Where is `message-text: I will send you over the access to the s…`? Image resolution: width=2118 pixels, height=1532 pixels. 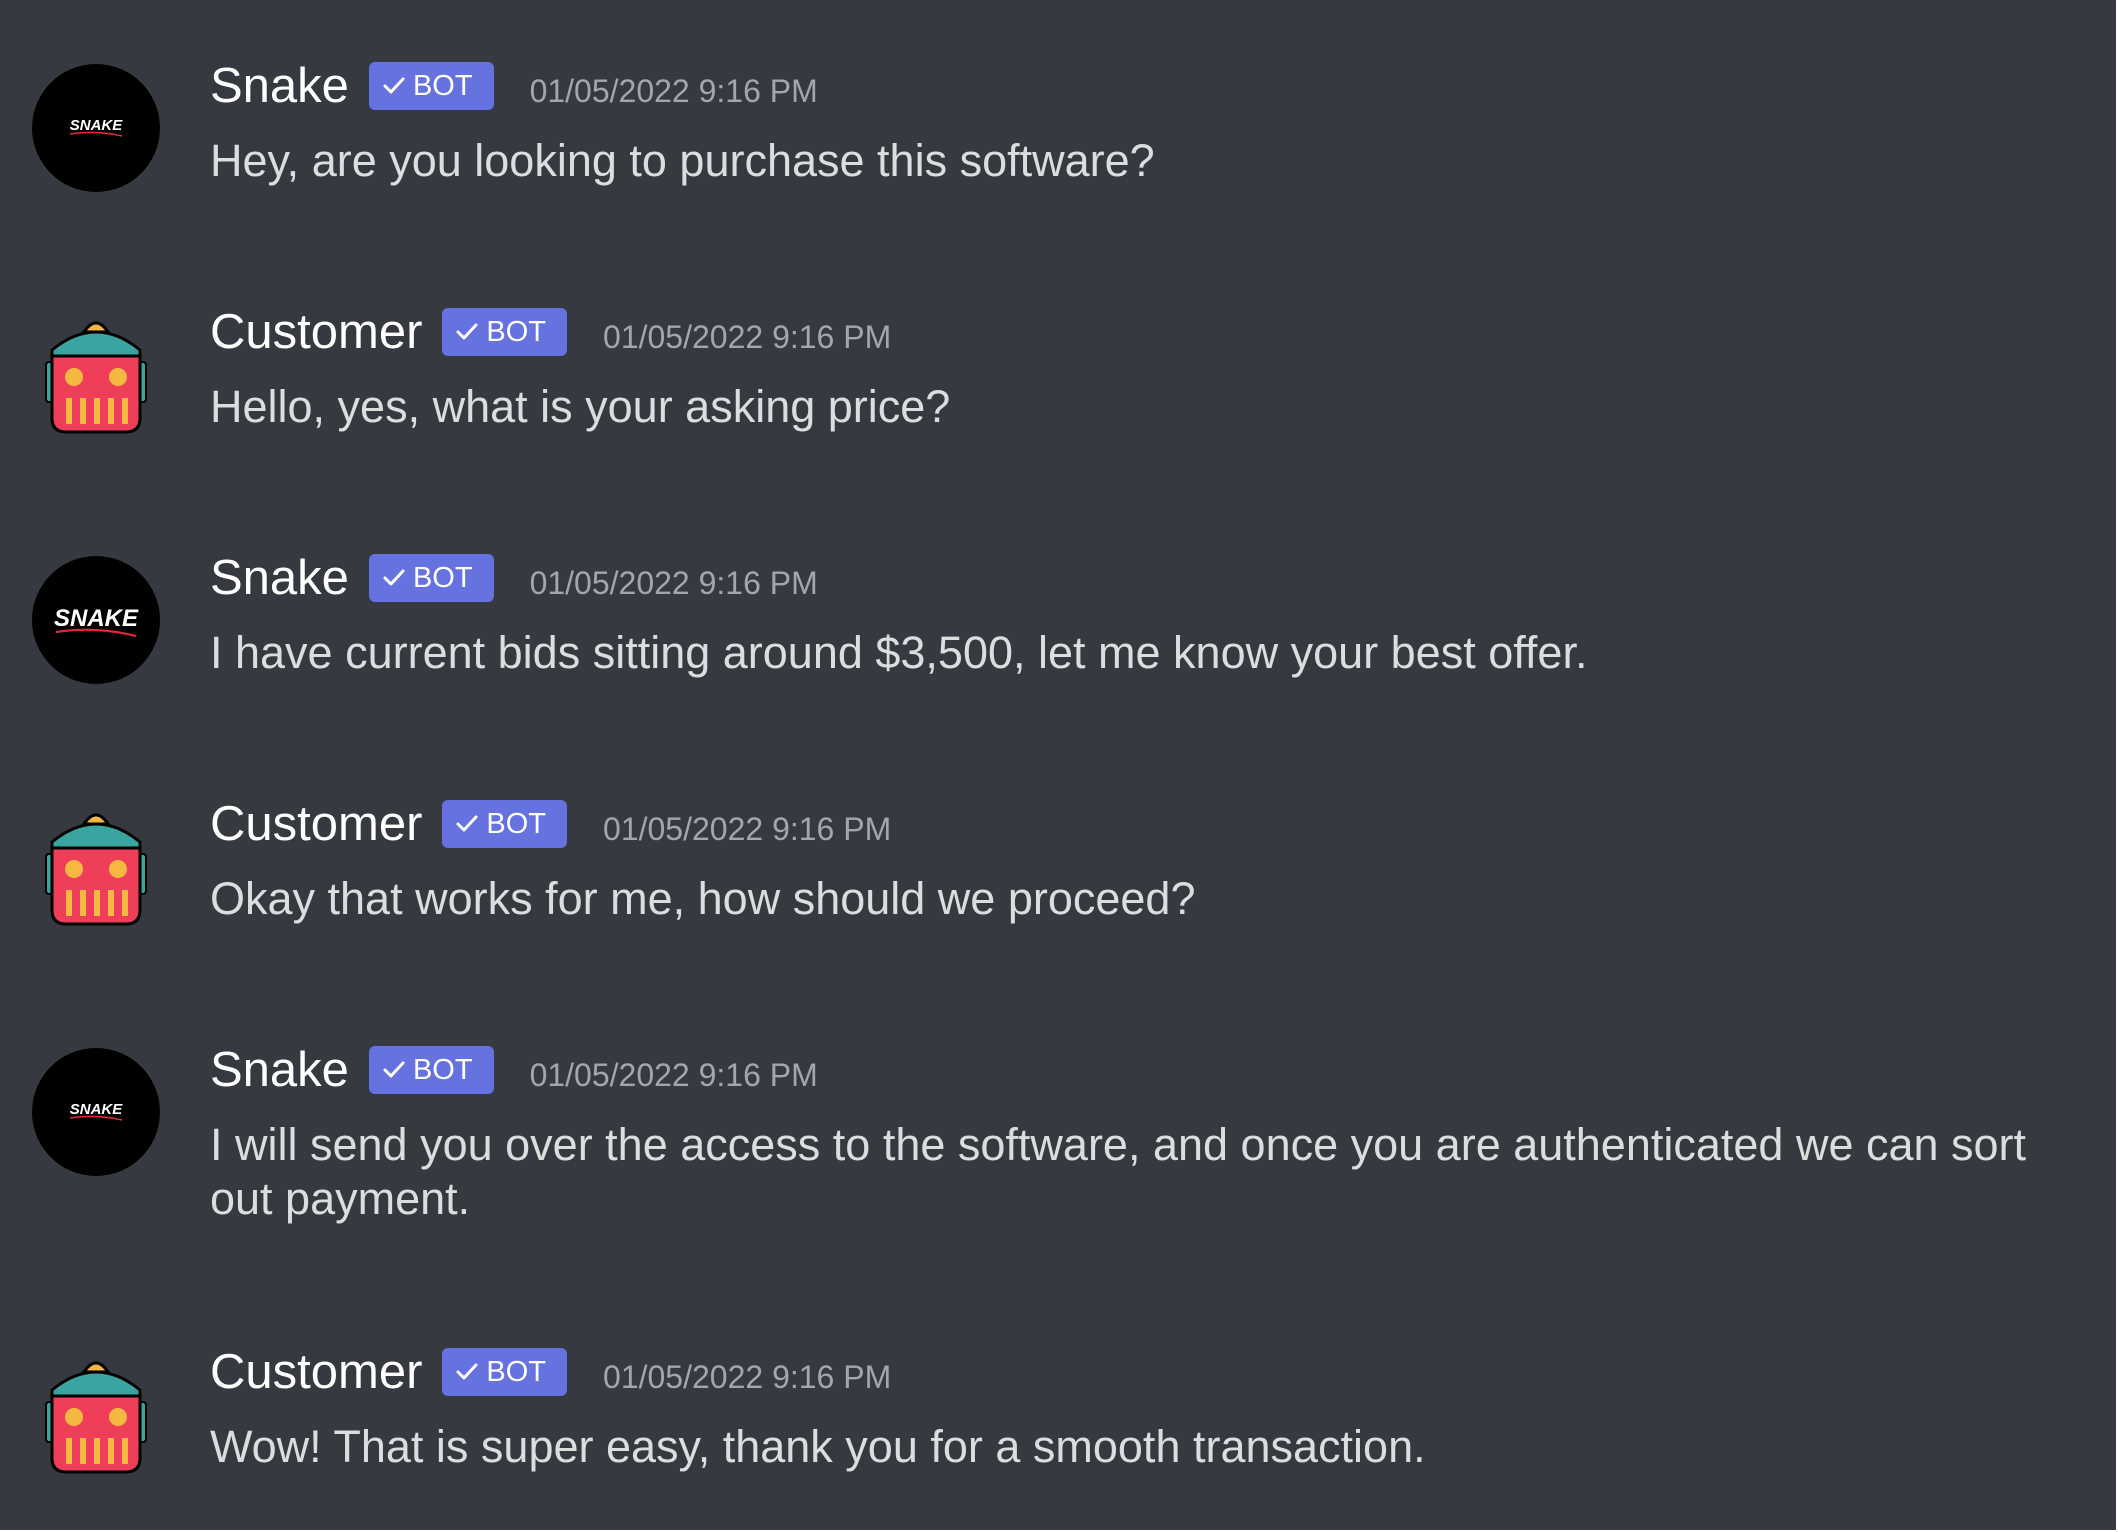
message-text: I will send you over the access to the s… is located at coordinates (1118, 1171).